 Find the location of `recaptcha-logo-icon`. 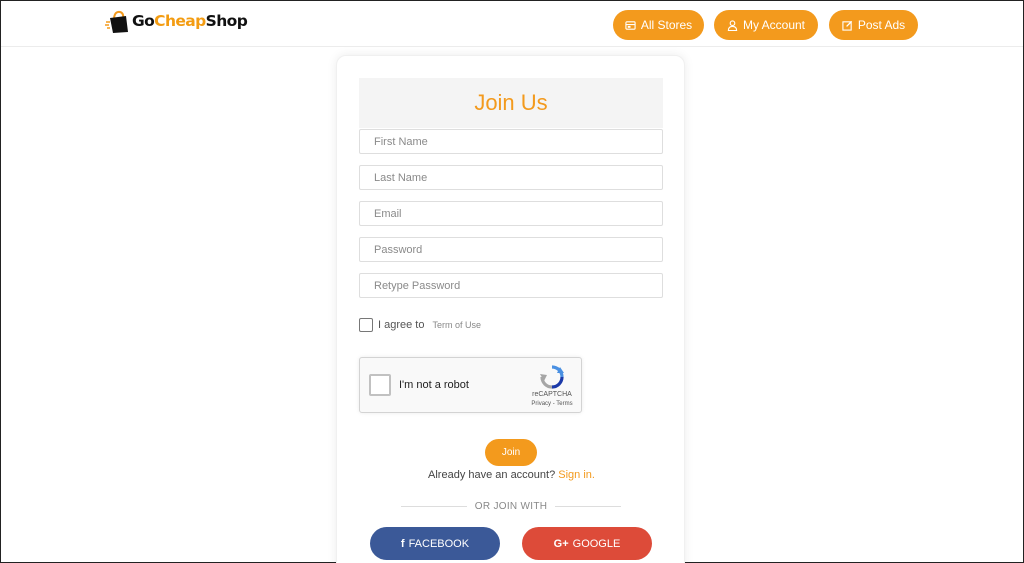

recaptcha-logo-icon is located at coordinates (552, 377).